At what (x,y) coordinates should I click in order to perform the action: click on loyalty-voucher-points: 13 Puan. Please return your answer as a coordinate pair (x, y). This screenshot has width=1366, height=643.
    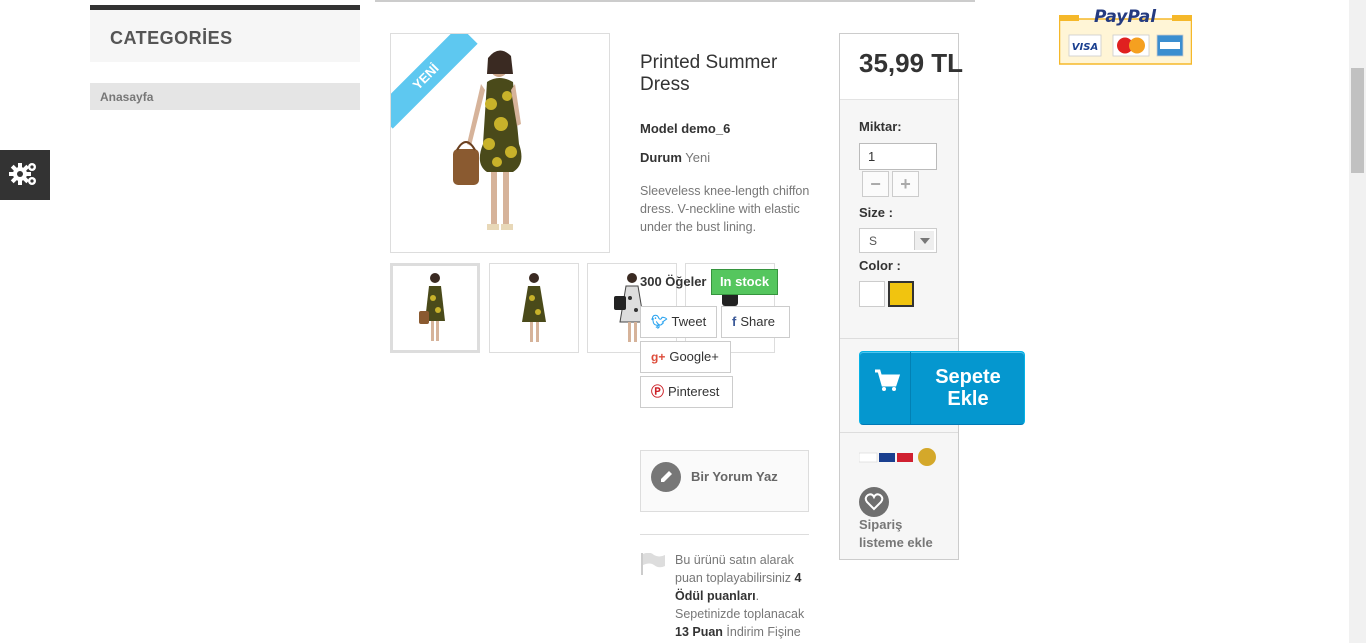
    Looking at the image, I should click on (699, 632).